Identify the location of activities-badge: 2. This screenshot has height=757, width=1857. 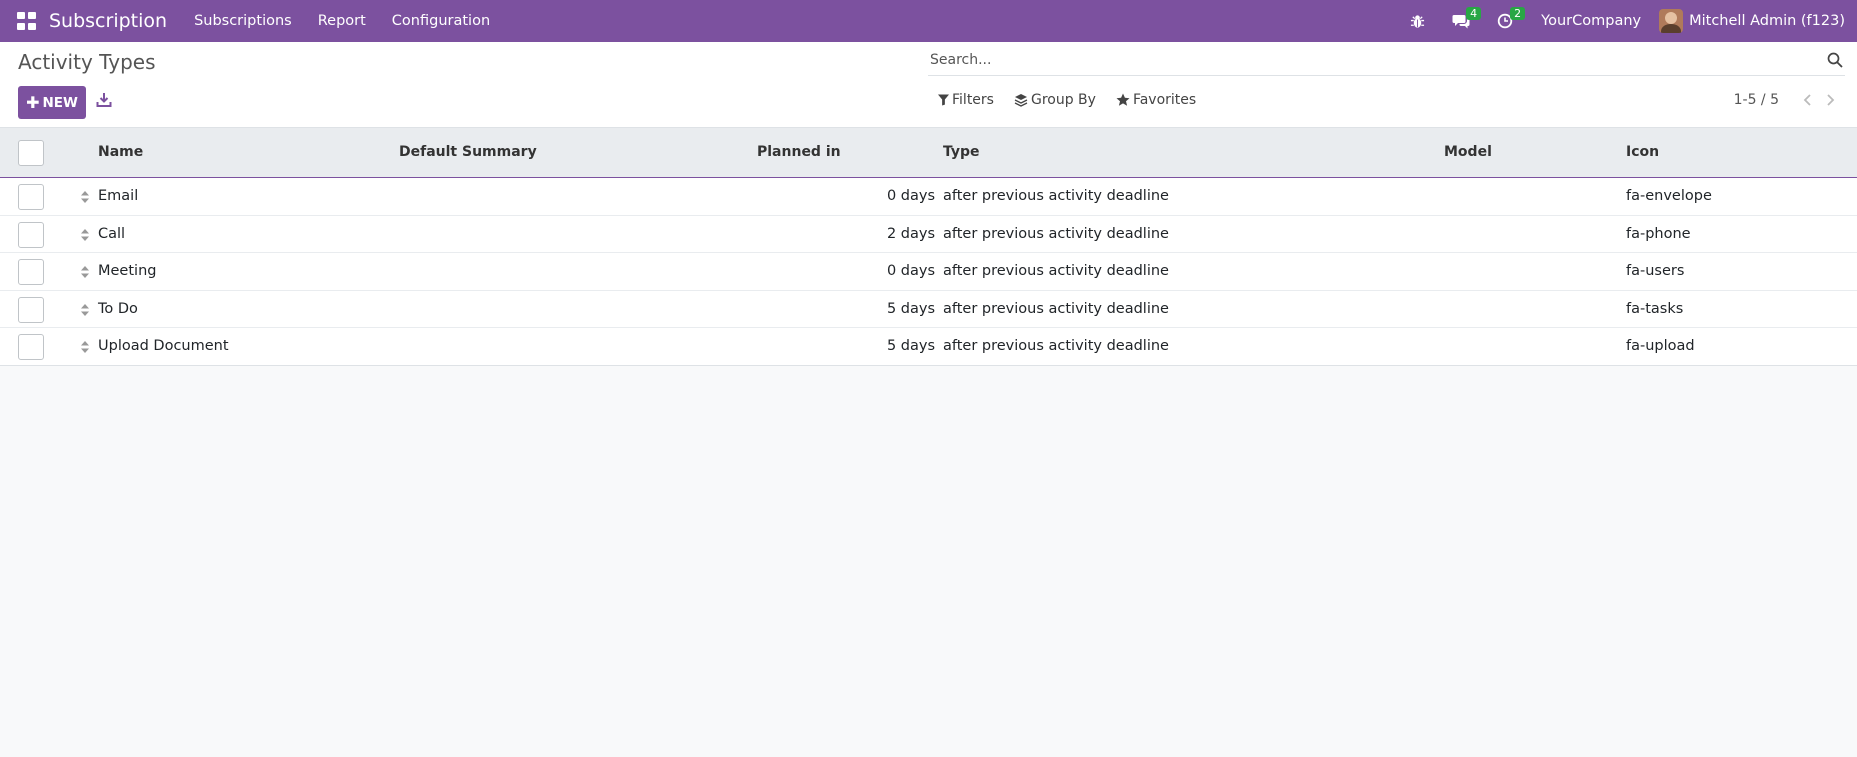
(1518, 13).